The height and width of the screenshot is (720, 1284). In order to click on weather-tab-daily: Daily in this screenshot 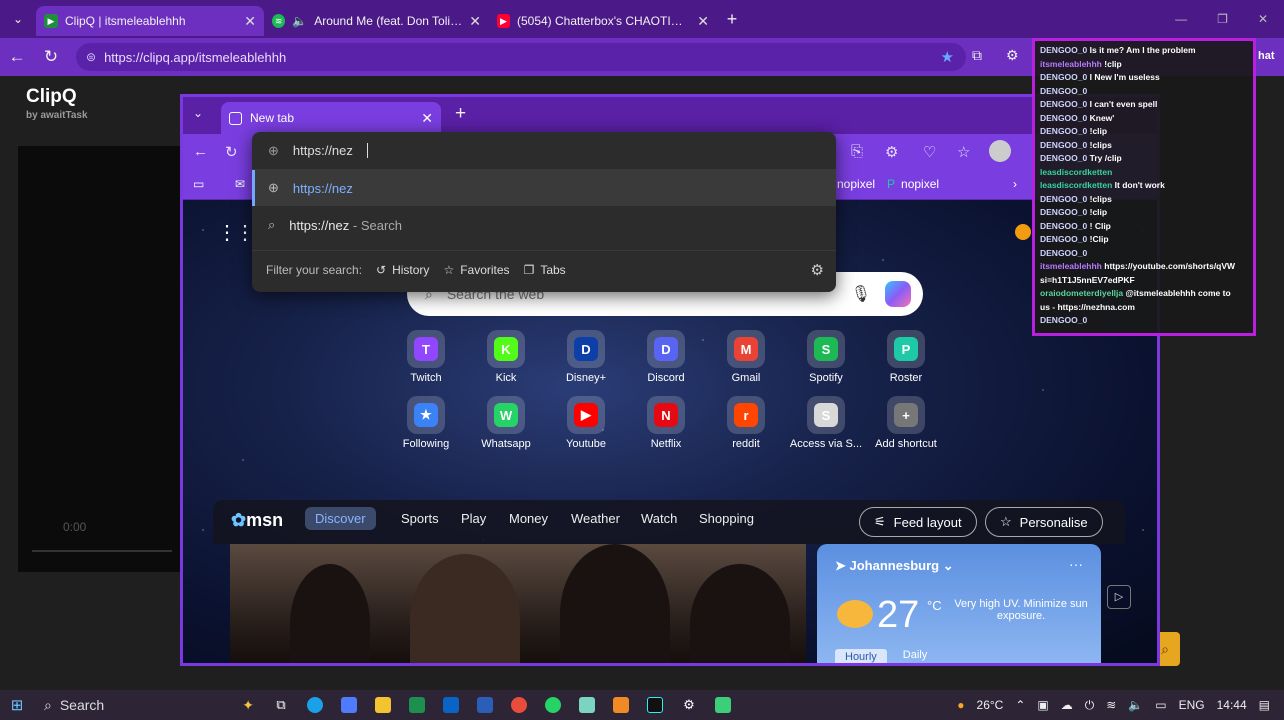, I will do `click(915, 656)`.